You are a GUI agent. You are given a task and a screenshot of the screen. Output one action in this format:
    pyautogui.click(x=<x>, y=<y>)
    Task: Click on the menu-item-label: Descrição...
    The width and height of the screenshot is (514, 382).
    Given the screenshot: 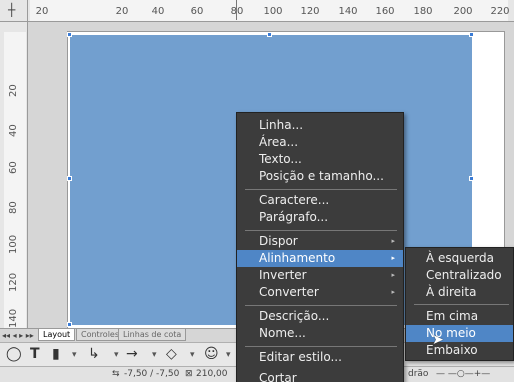 What is the action you would take?
    pyautogui.click(x=294, y=316)
    